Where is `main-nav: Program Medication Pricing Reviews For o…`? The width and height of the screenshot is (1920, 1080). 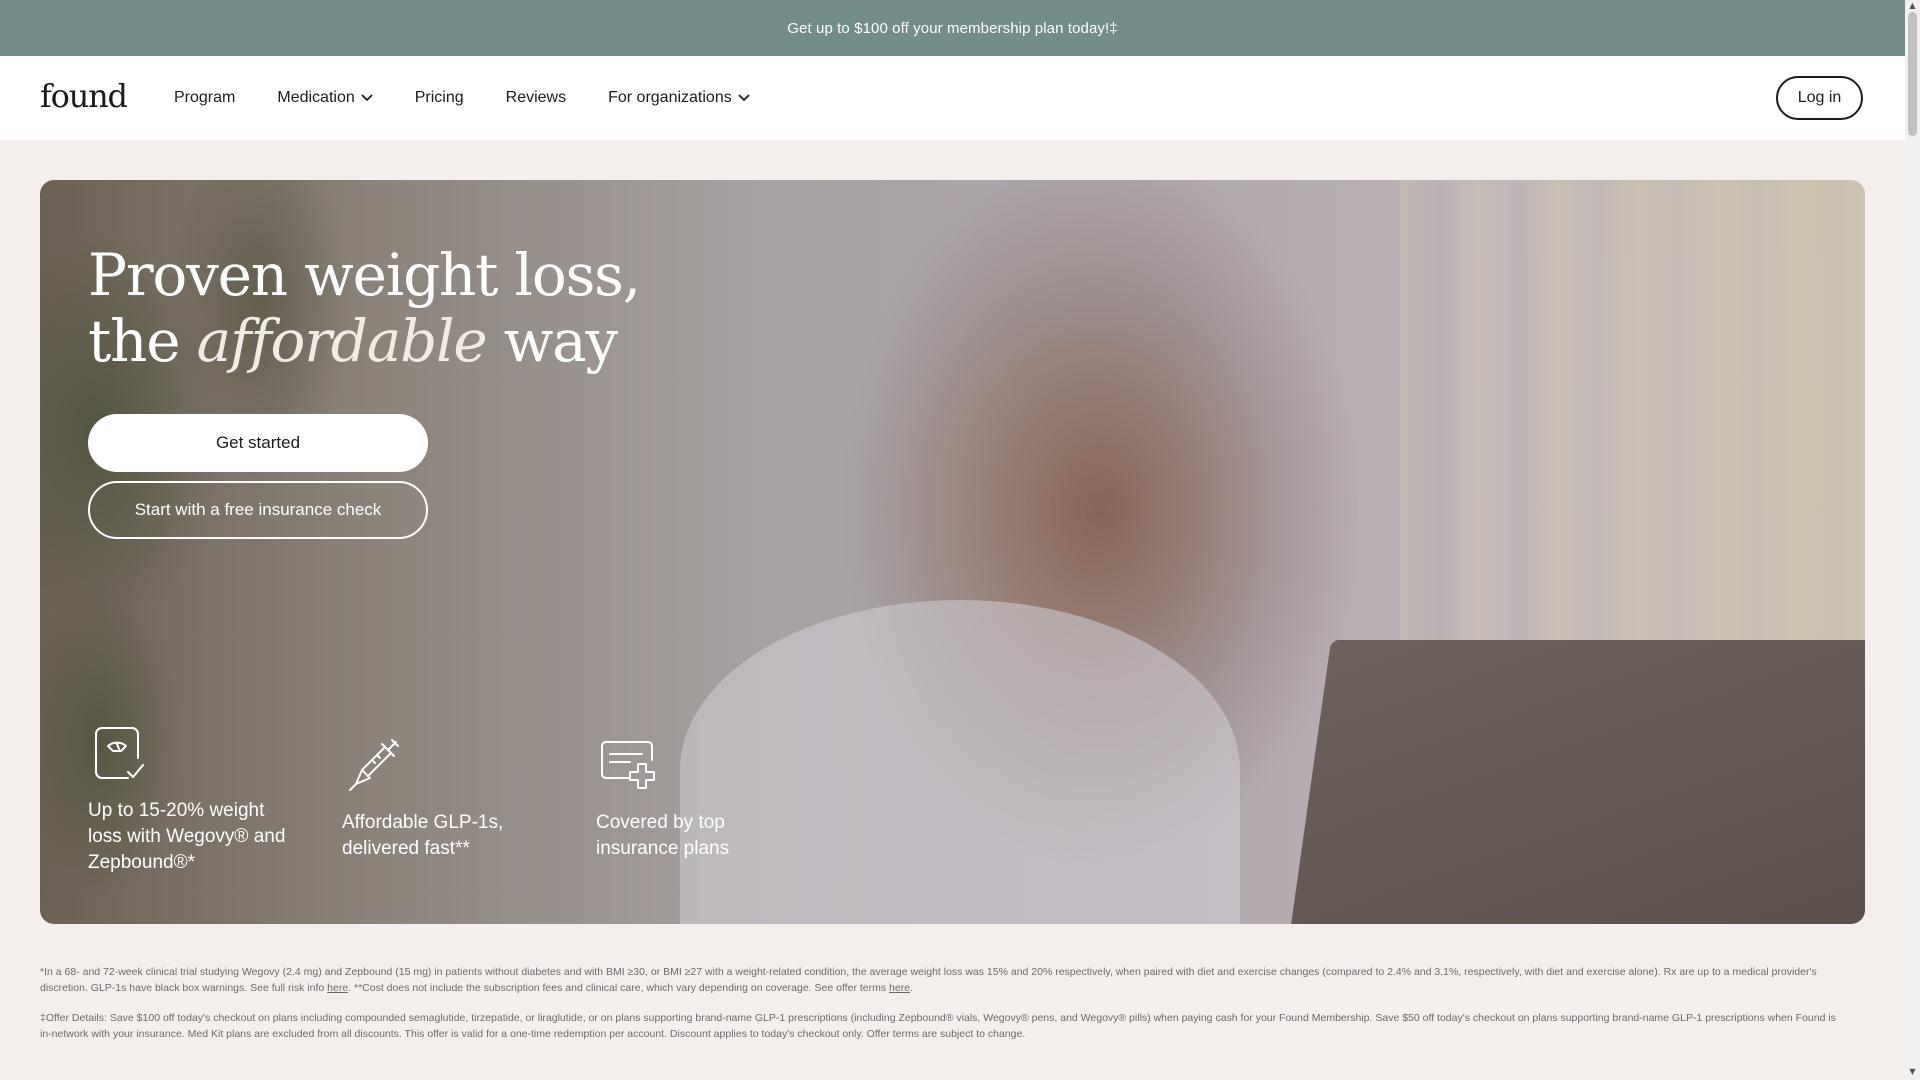 main-nav: Program Medication Pricing Reviews For o… is located at coordinates (483, 98).